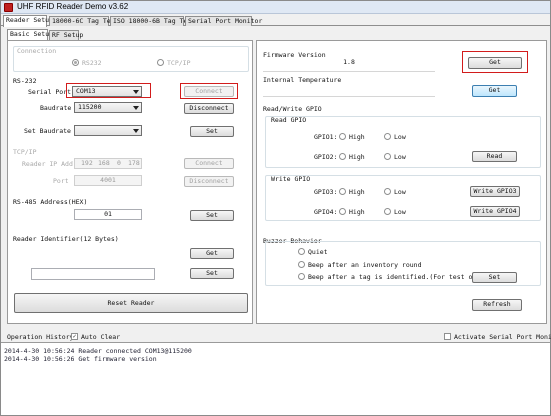 The image size is (551, 416). What do you see at coordinates (302, 80) in the screenshot?
I see `temperature-label: Internal Temperature` at bounding box center [302, 80].